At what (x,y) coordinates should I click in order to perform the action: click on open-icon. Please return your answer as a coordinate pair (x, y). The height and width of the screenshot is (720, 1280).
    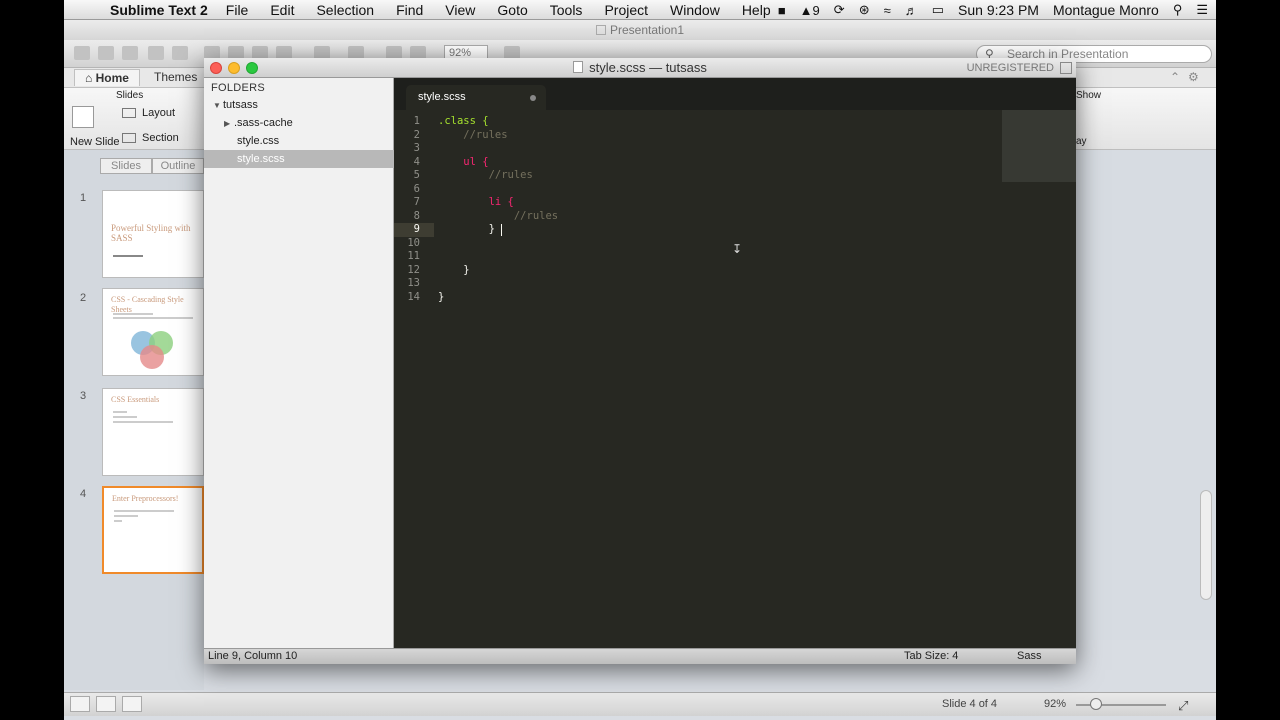
    Looking at the image, I should click on (130, 53).